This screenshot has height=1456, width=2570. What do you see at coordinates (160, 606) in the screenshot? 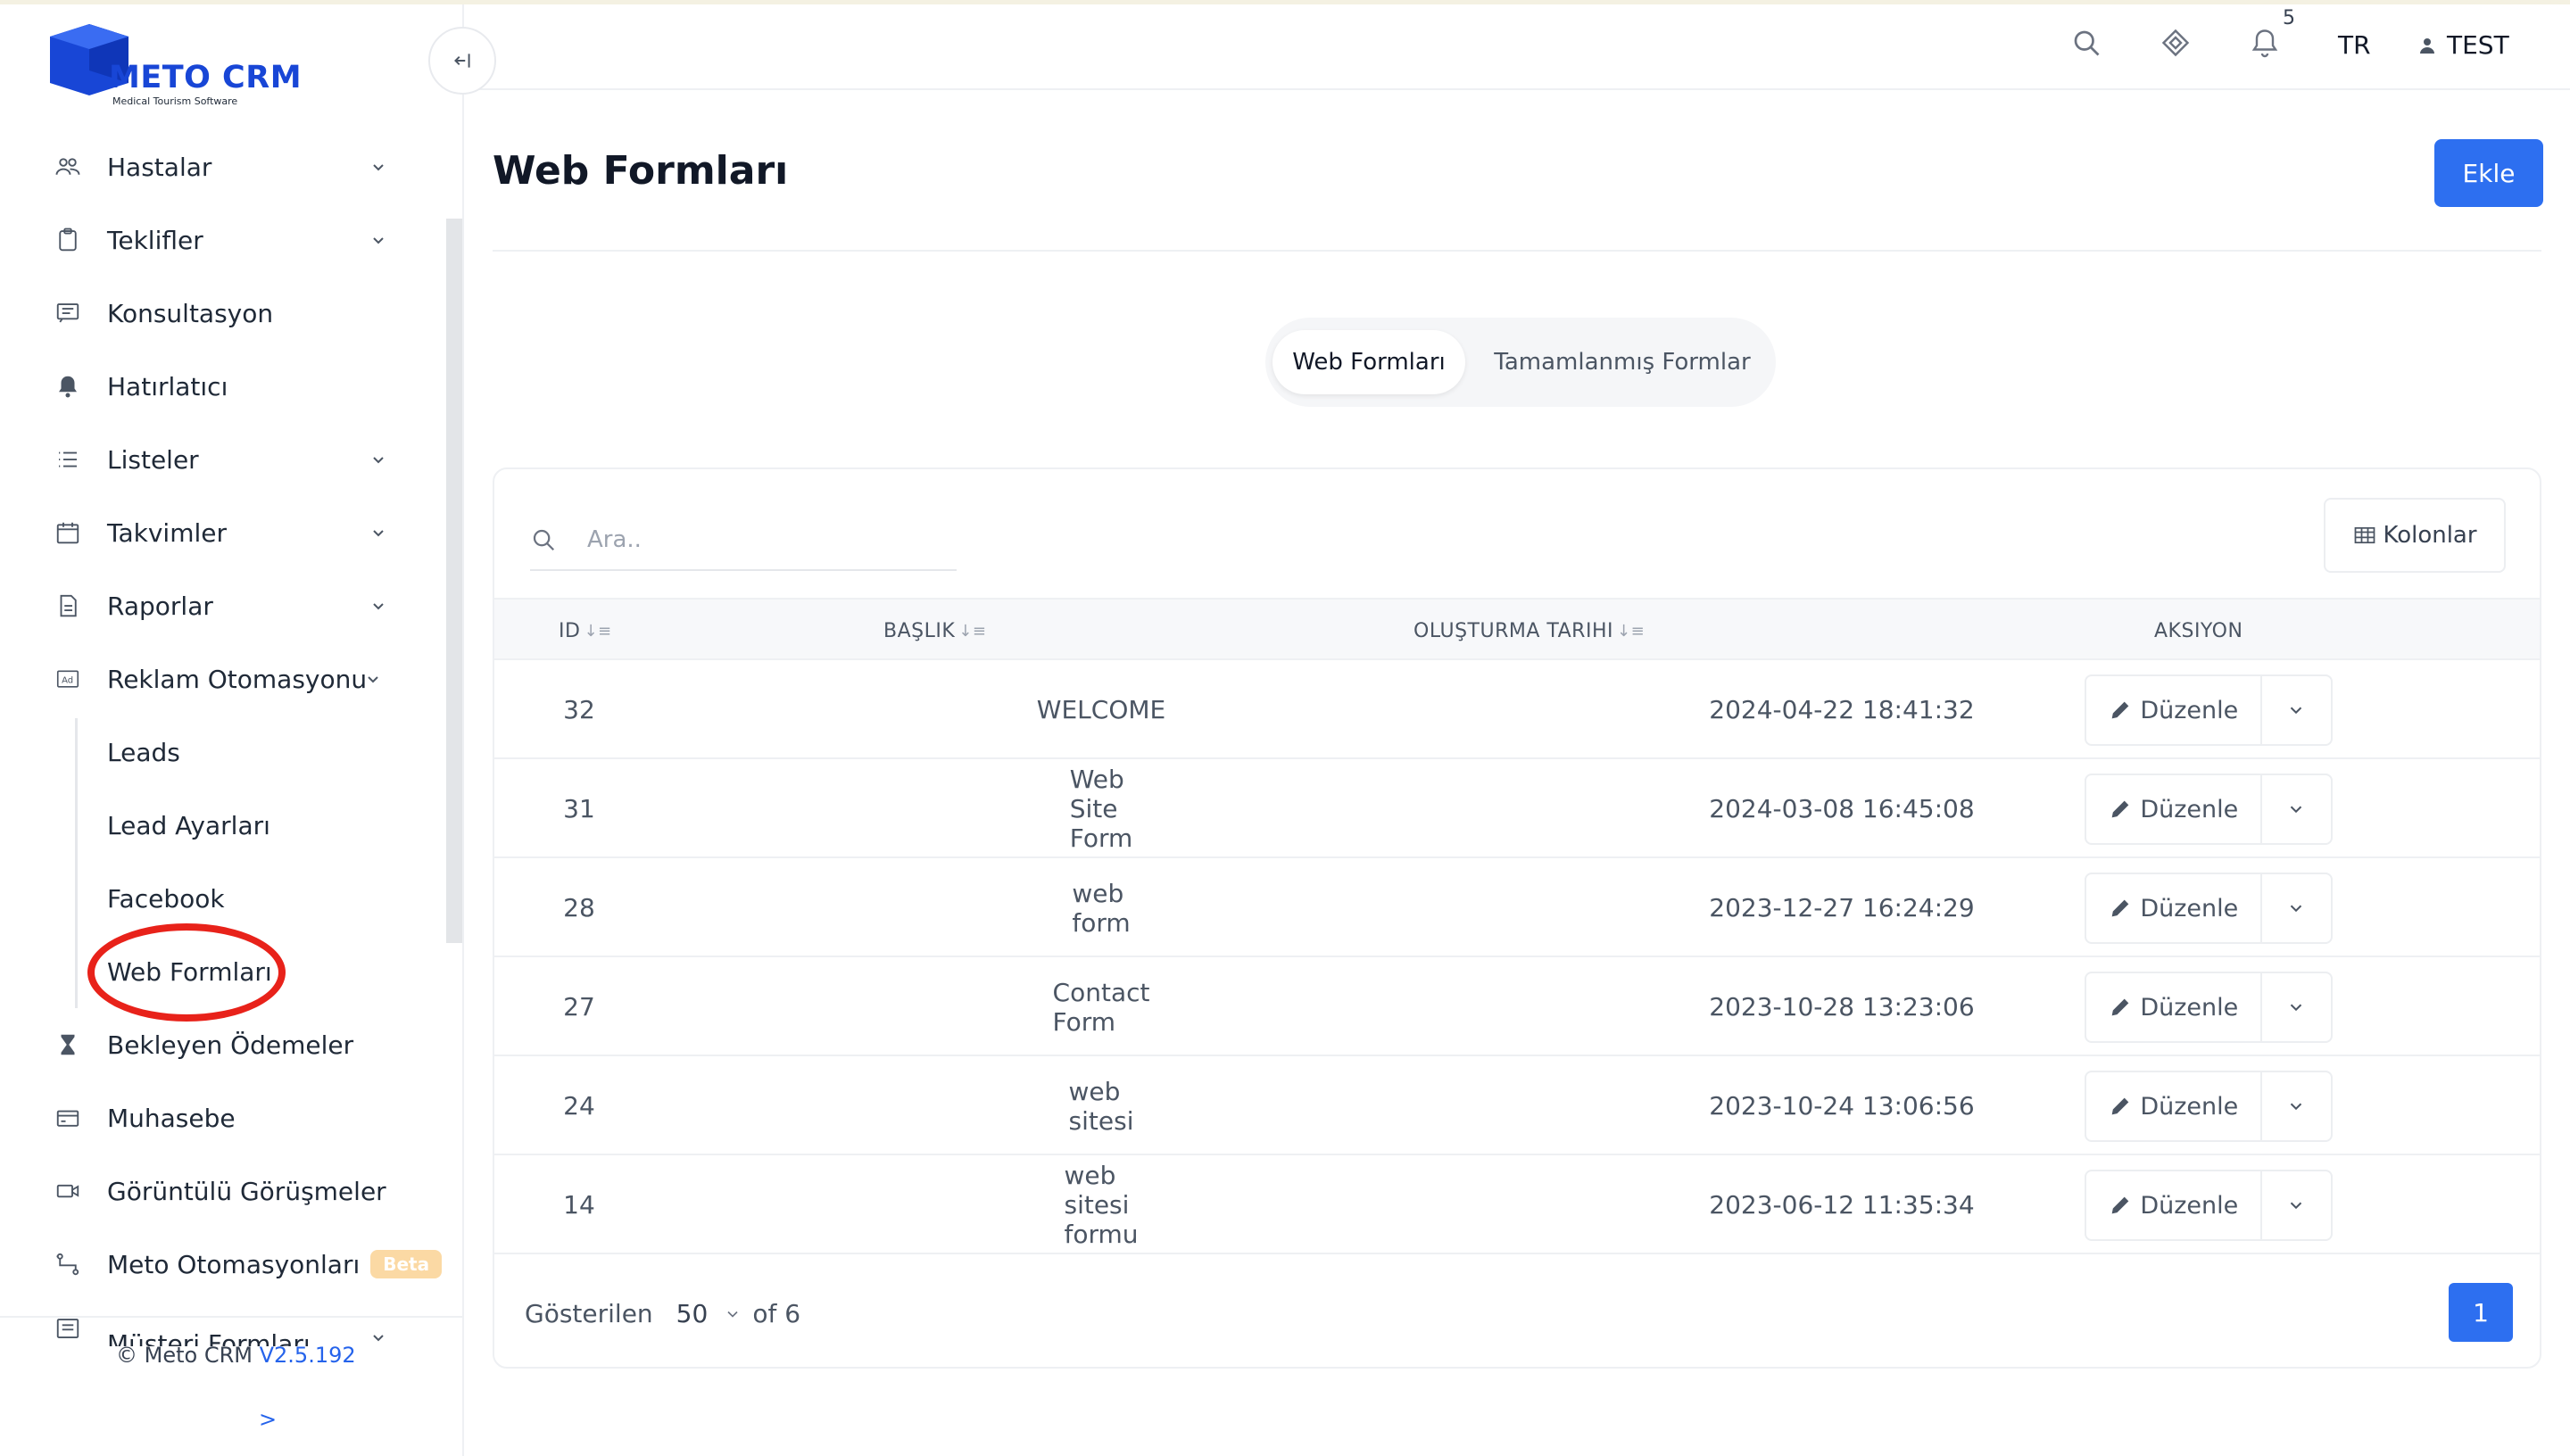
I see `sidebar-item-label: Raporlar` at bounding box center [160, 606].